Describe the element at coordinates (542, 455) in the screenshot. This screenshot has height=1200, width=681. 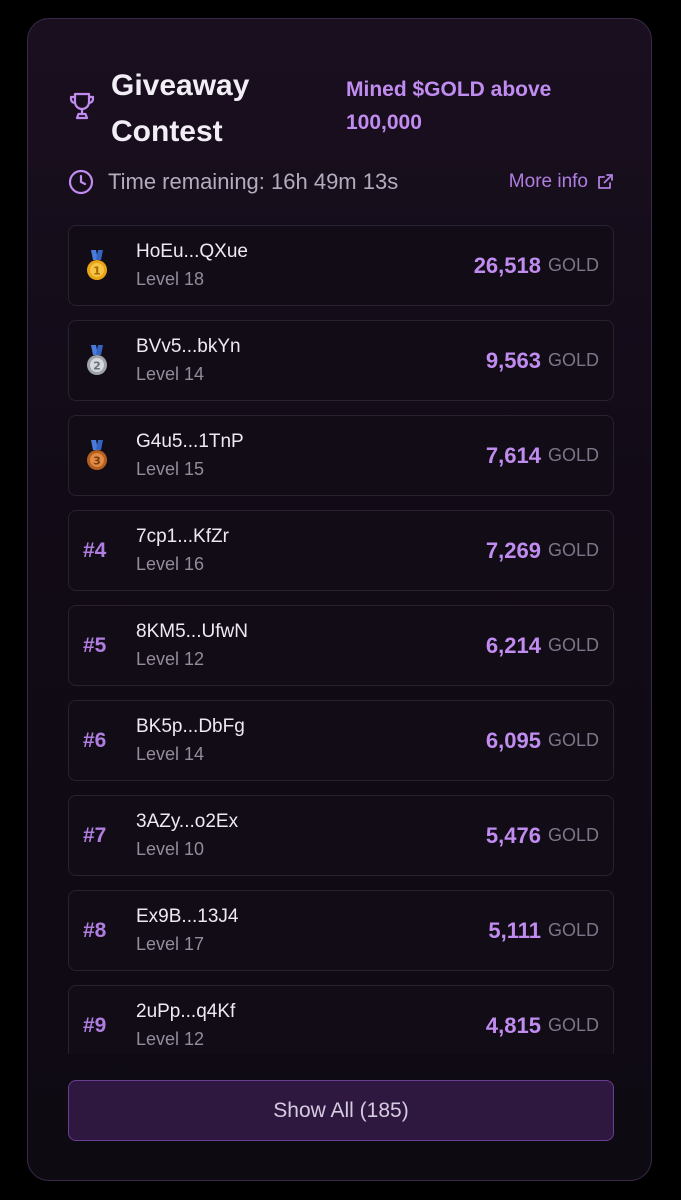
I see `gold-amount: 7,614 GOLD` at that location.